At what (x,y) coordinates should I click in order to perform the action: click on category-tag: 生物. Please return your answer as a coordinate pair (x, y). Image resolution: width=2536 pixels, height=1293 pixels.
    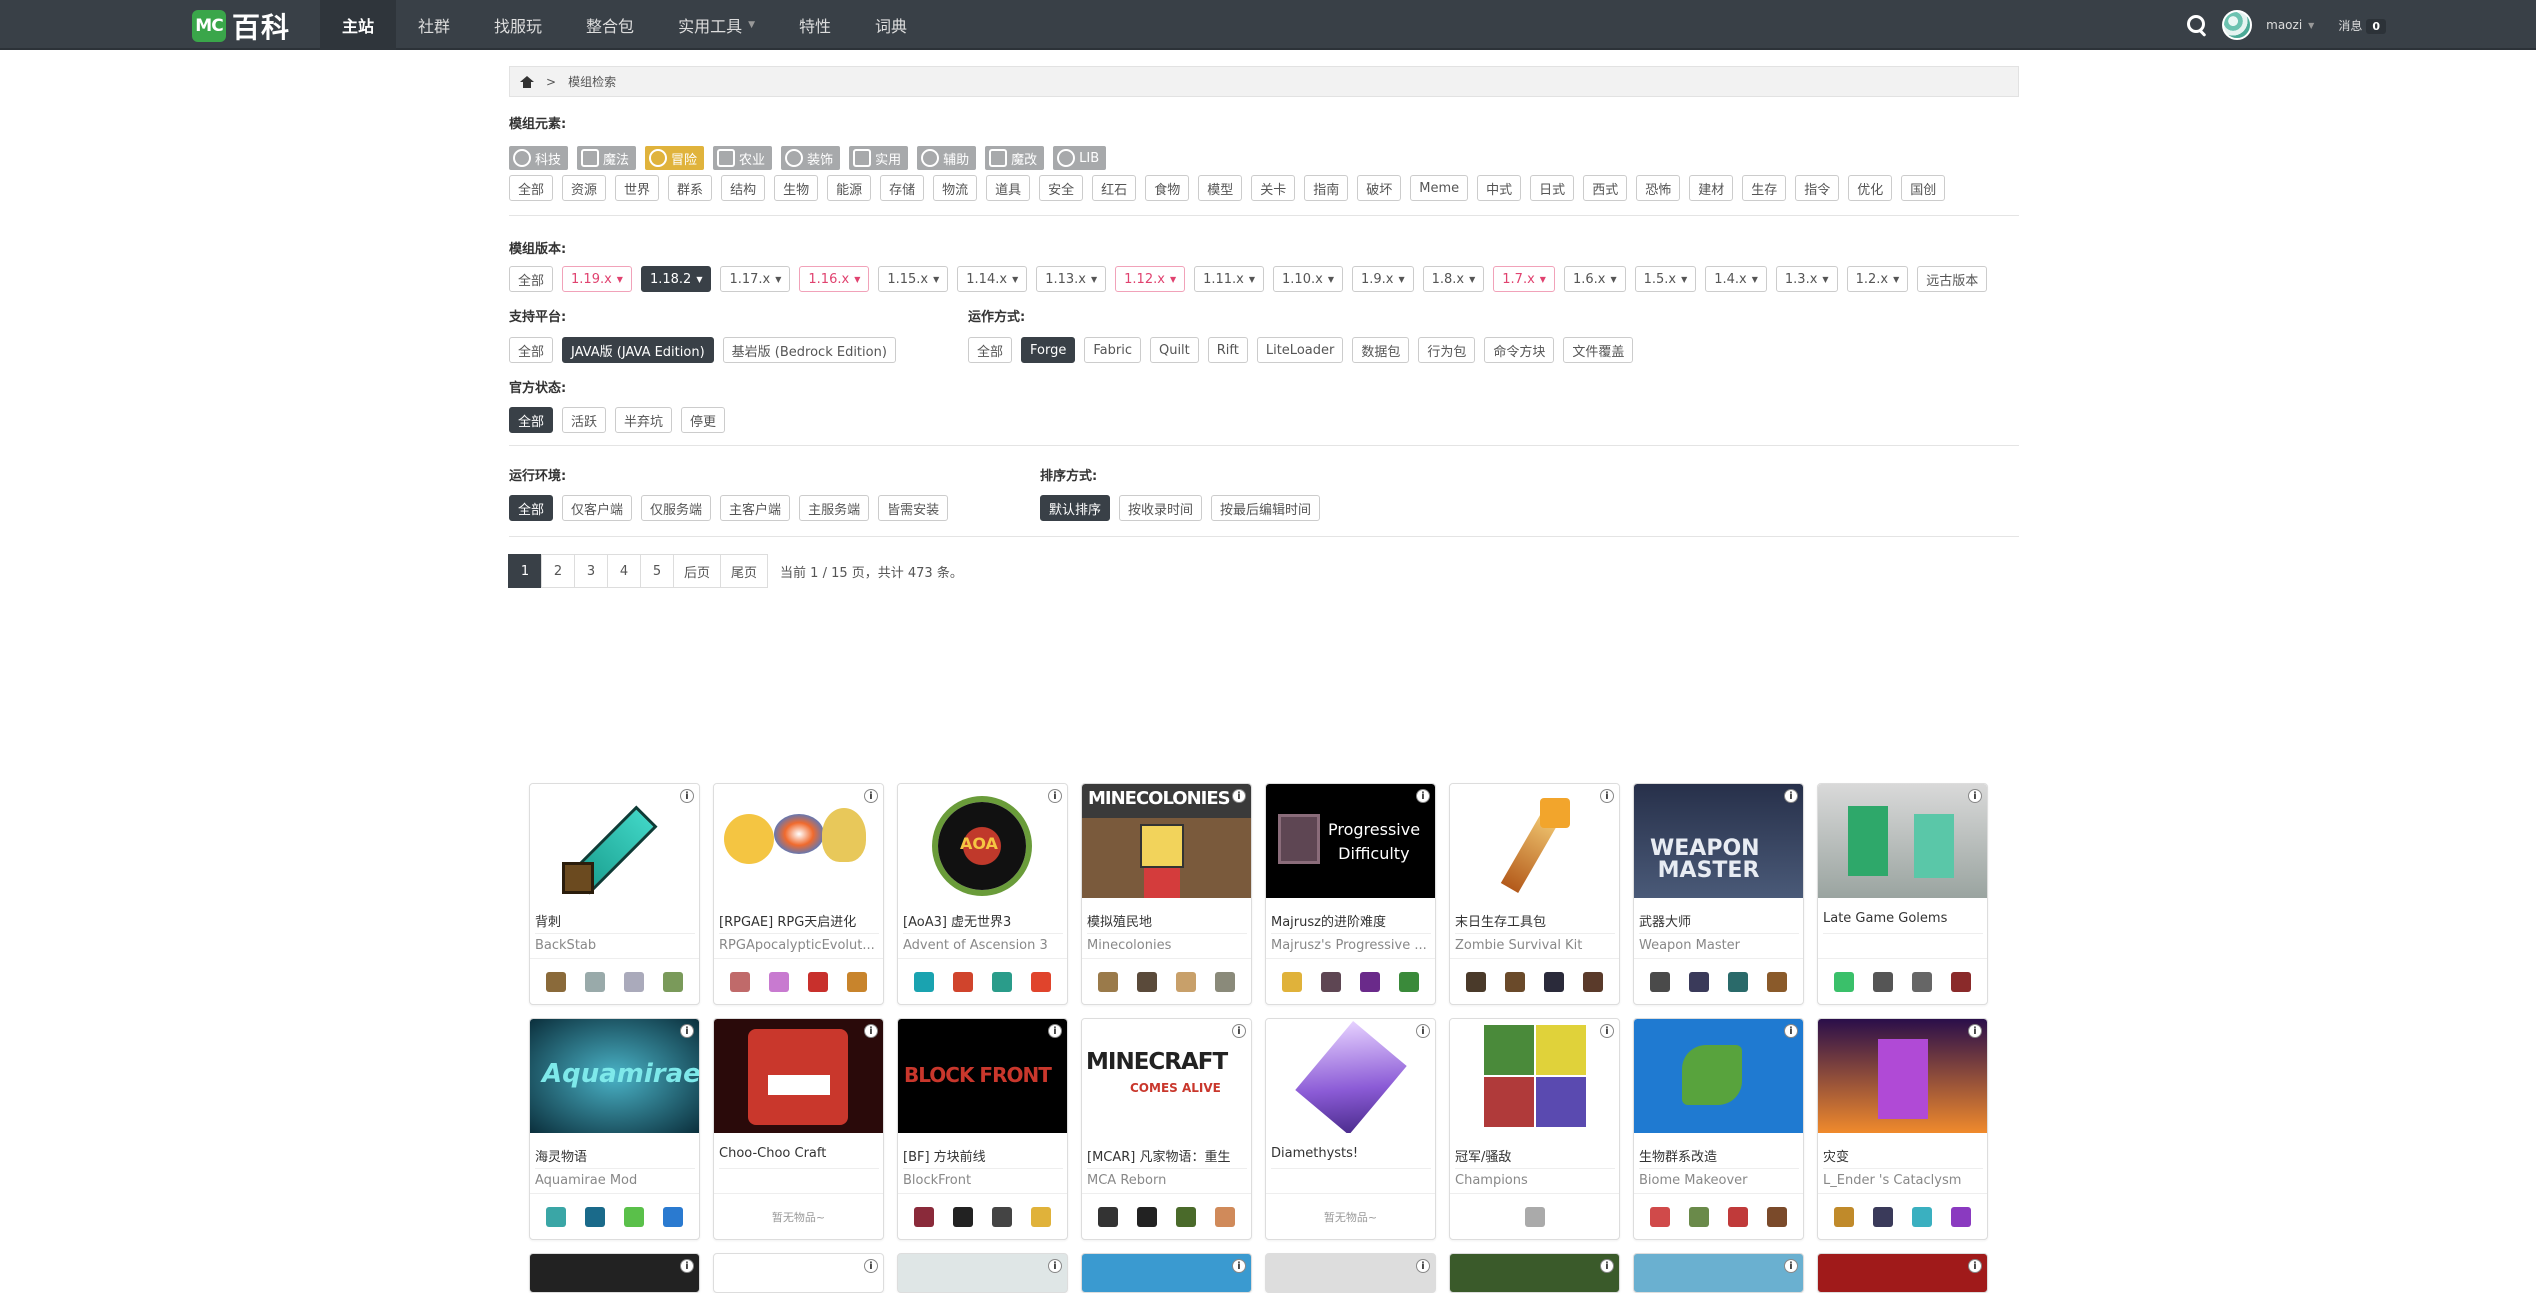
    Looking at the image, I should click on (796, 188).